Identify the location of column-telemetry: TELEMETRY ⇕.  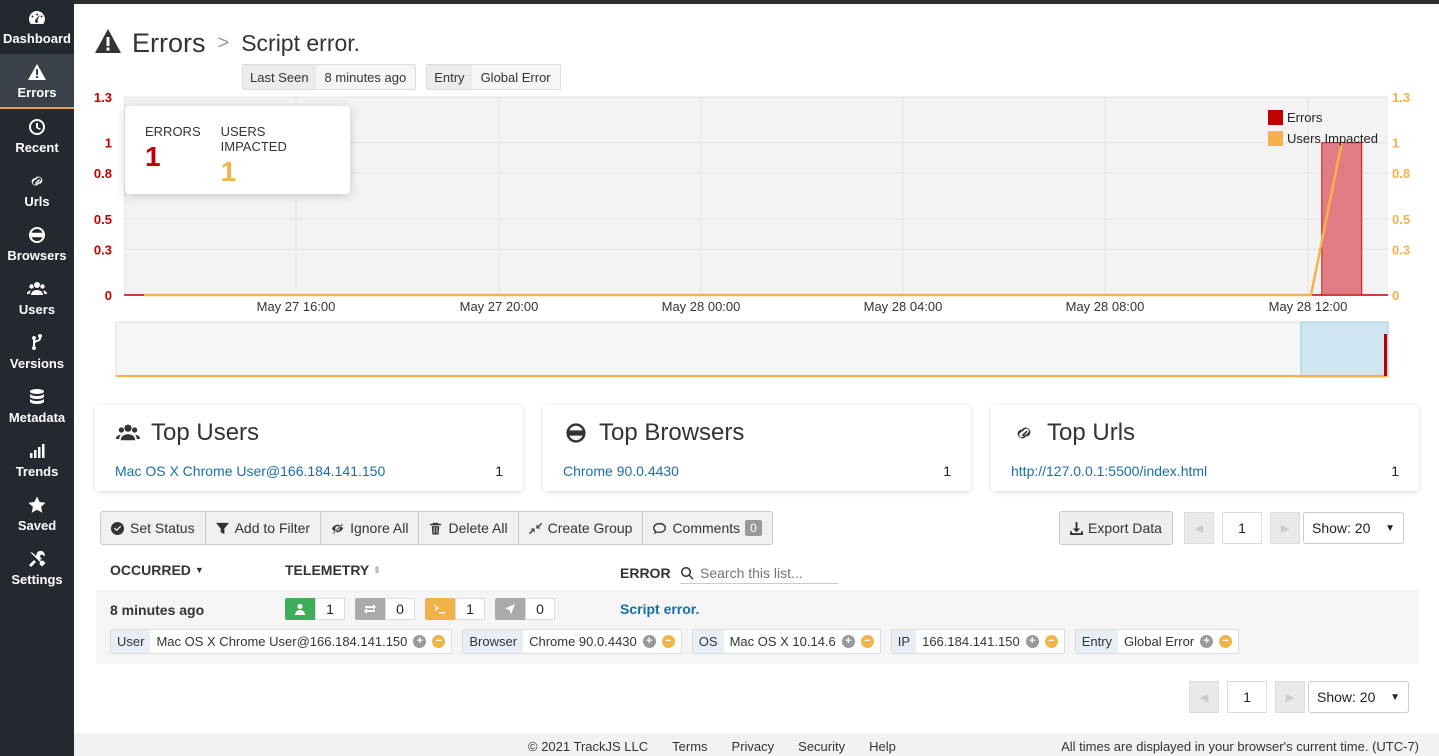
(333, 570).